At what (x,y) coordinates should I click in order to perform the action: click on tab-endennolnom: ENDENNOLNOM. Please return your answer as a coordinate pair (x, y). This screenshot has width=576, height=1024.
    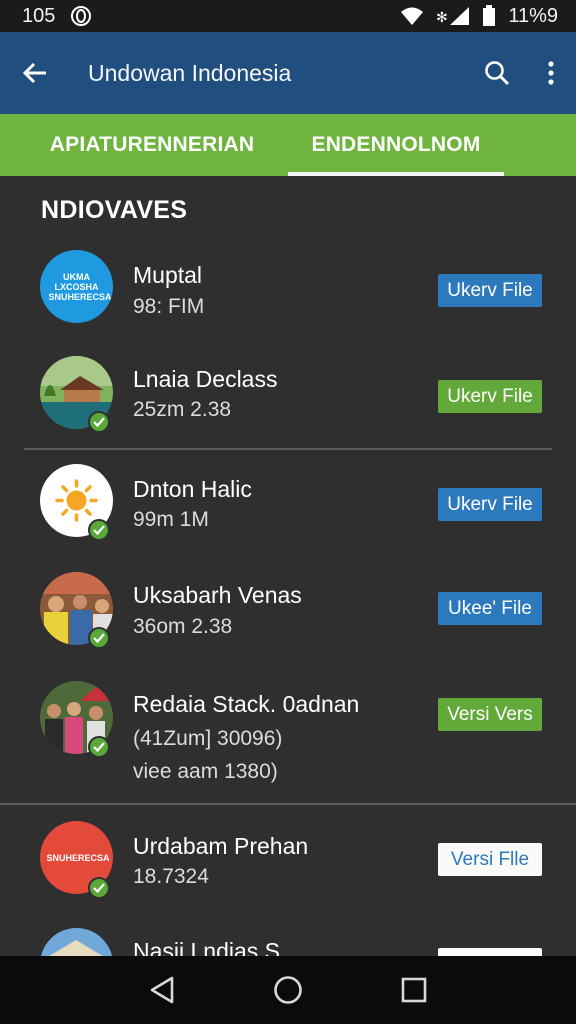
    Looking at the image, I should click on (396, 145).